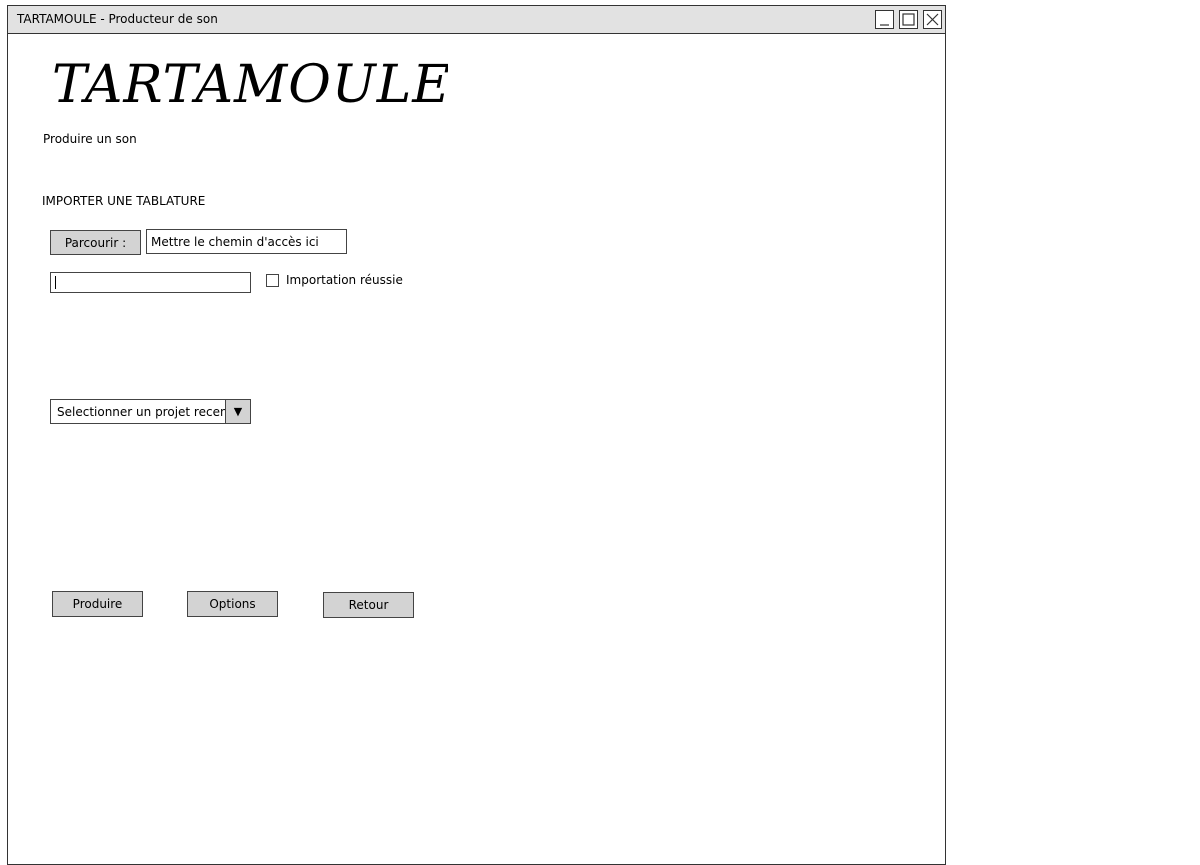 The image size is (1200, 865). I want to click on minimize-button, so click(884, 19).